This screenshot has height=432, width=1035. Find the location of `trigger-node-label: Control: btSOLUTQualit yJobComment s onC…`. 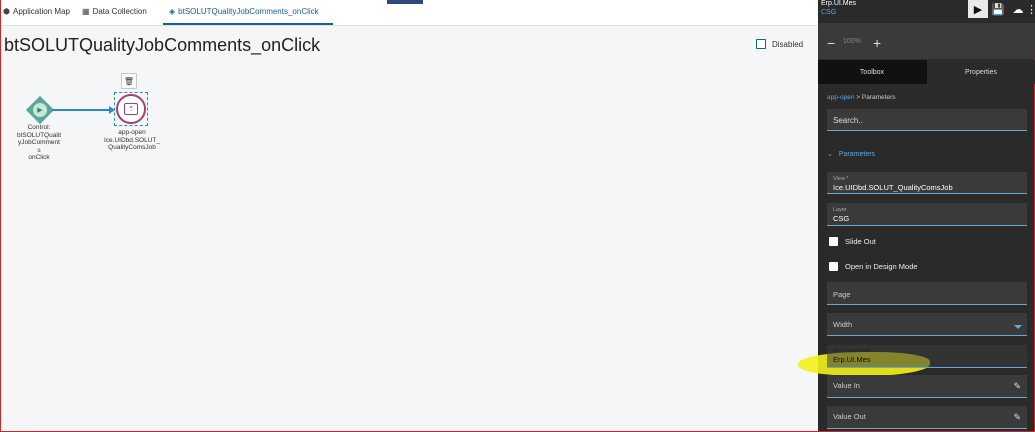

trigger-node-label: Control: btSOLUTQualit yJobComment s onC… is located at coordinates (39, 143).